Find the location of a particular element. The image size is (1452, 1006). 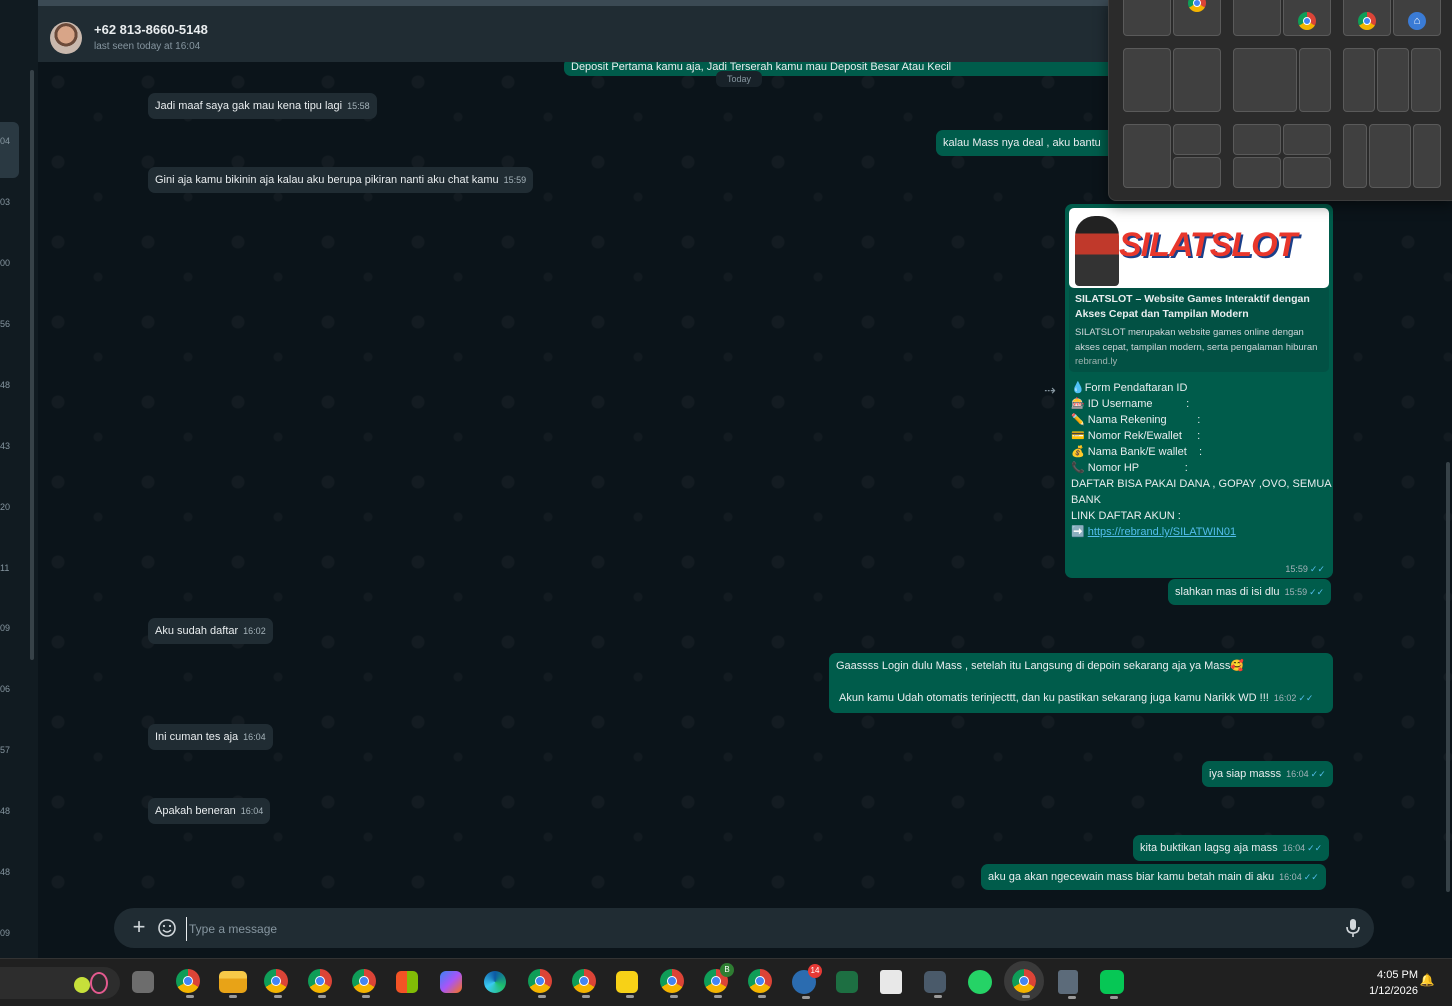

message-text: kalau Mass nya deal , aku bantu is located at coordinates (1022, 143).